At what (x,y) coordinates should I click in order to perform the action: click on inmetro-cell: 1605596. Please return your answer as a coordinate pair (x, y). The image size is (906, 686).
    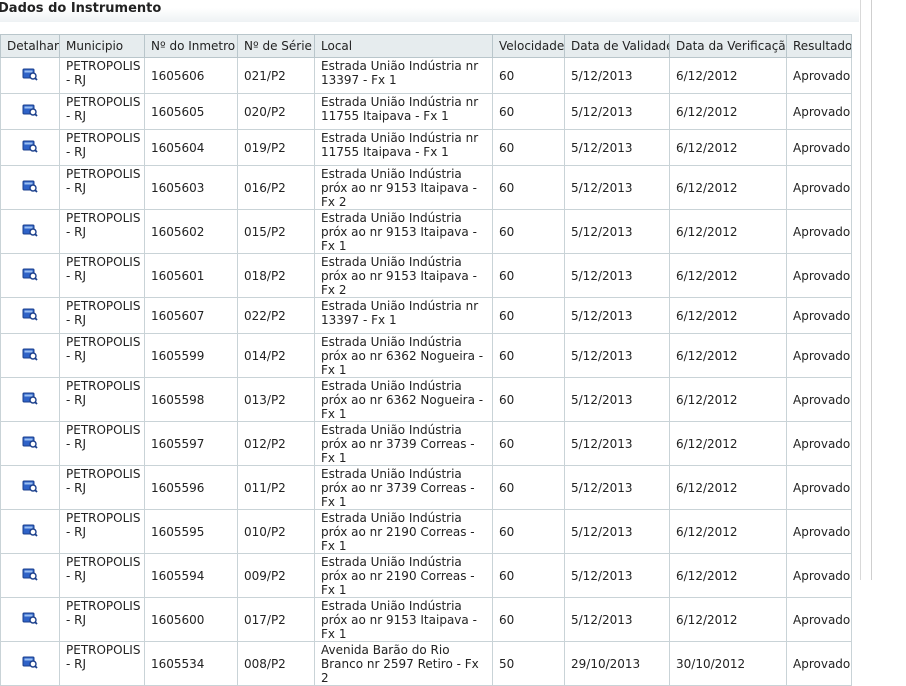
    Looking at the image, I should click on (191, 487).